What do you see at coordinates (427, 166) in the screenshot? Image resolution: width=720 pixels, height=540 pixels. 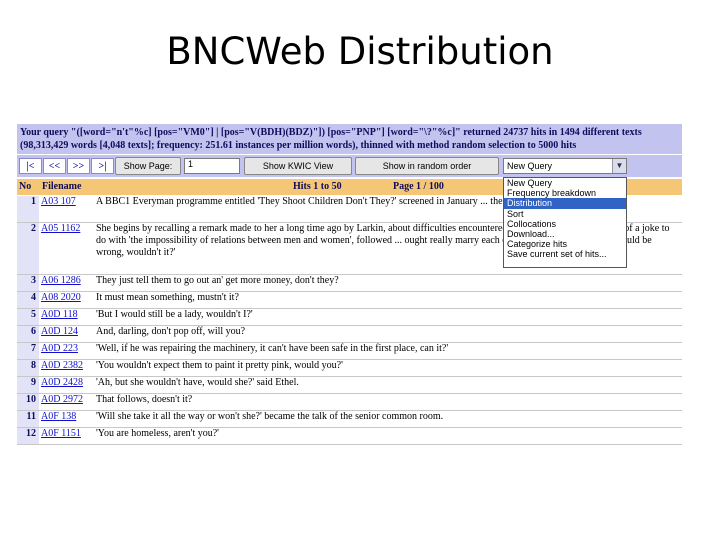 I see `show-random-order-button: Show in random order` at bounding box center [427, 166].